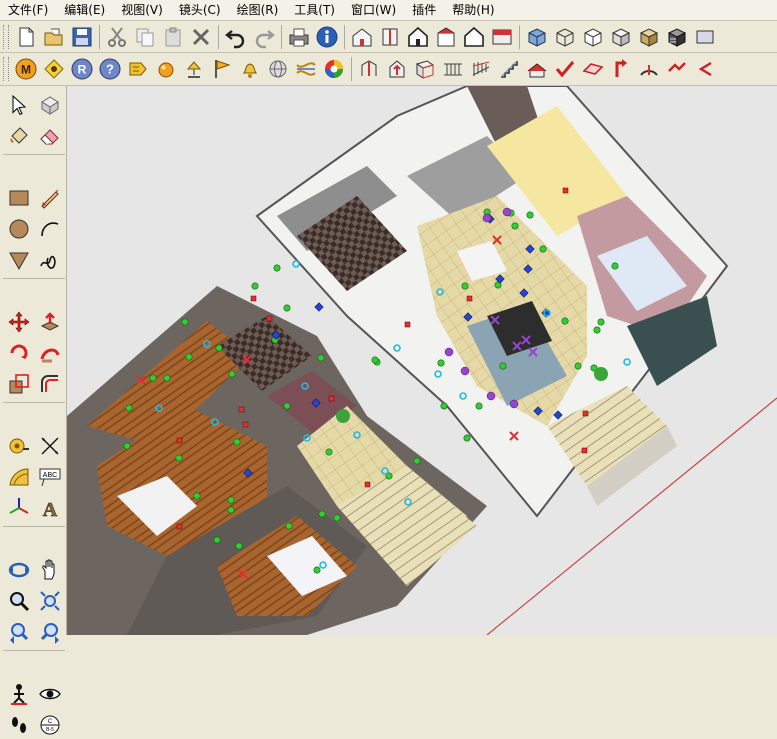 This screenshot has height=739, width=777. What do you see at coordinates (18, 197) in the screenshot?
I see `rectangle-icon` at bounding box center [18, 197].